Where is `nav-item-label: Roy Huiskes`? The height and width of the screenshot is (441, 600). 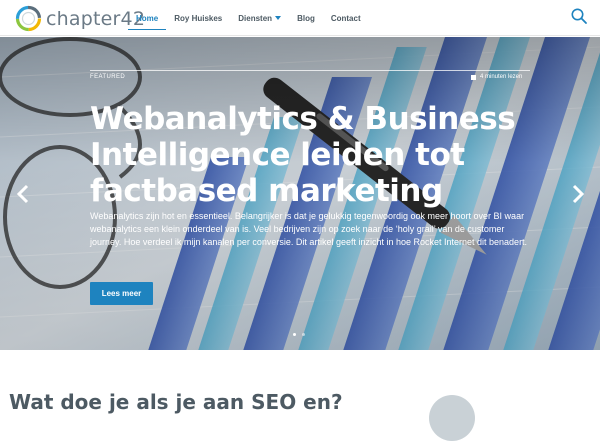
nav-item-label: Roy Huiskes is located at coordinates (198, 18).